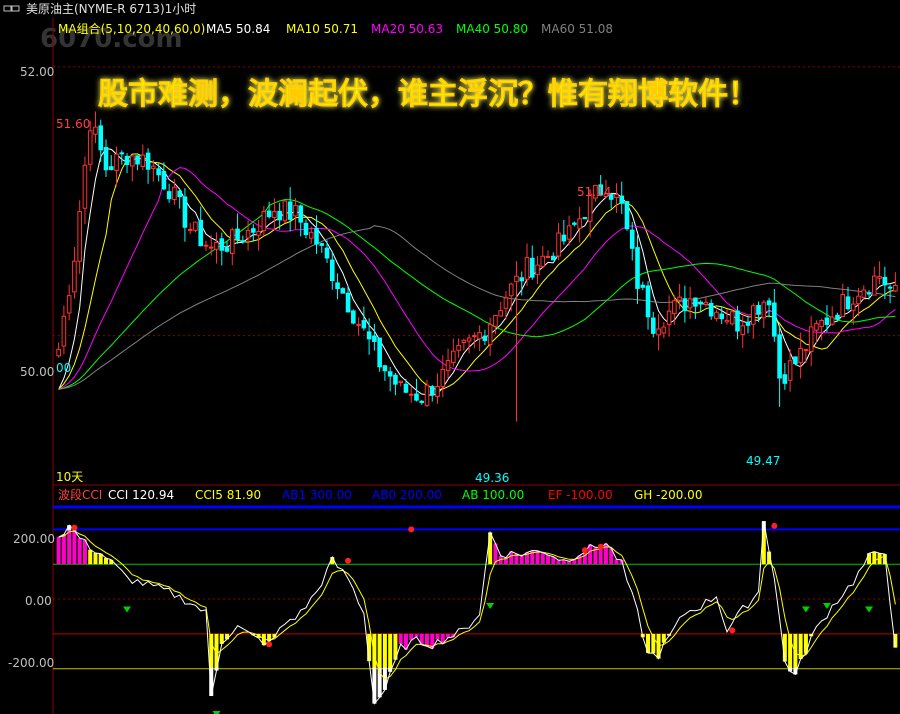 The height and width of the screenshot is (714, 900). Describe the element at coordinates (38, 601) in the screenshot. I see `cci-tick-0: 0.00` at that location.